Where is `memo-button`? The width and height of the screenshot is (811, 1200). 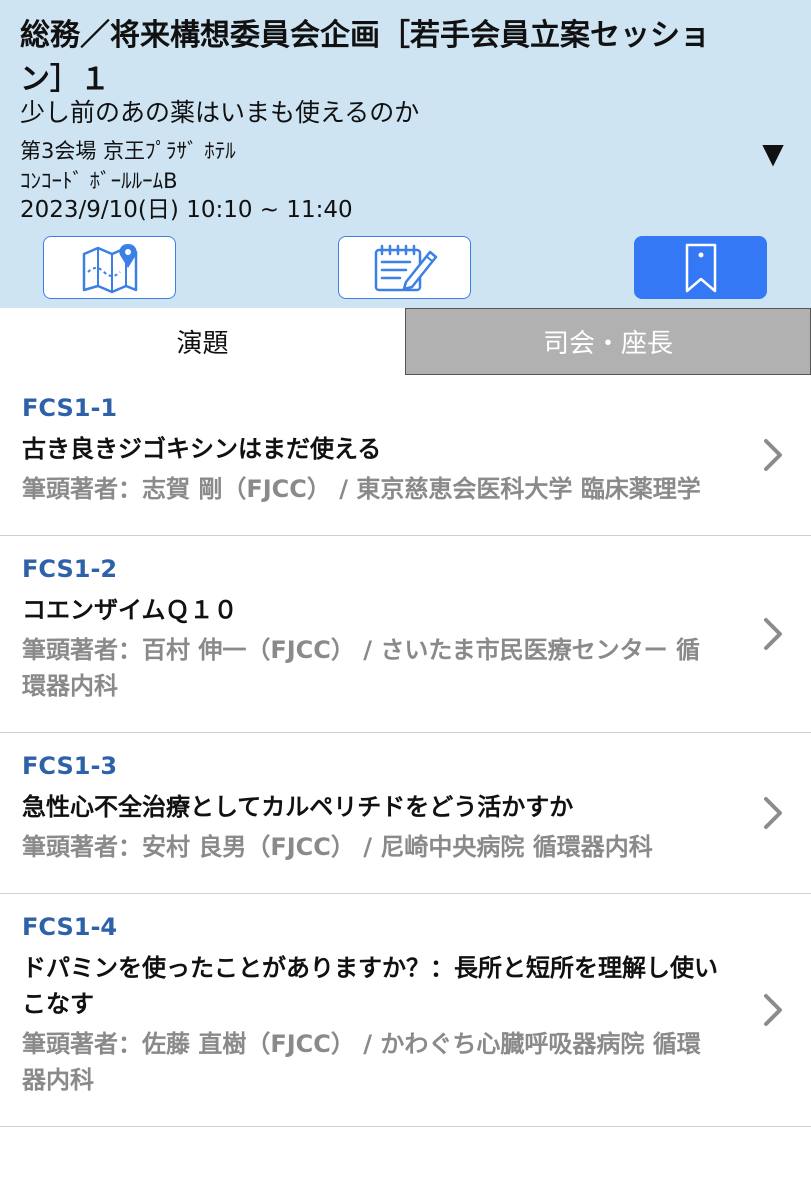
memo-button is located at coordinates (404, 267).